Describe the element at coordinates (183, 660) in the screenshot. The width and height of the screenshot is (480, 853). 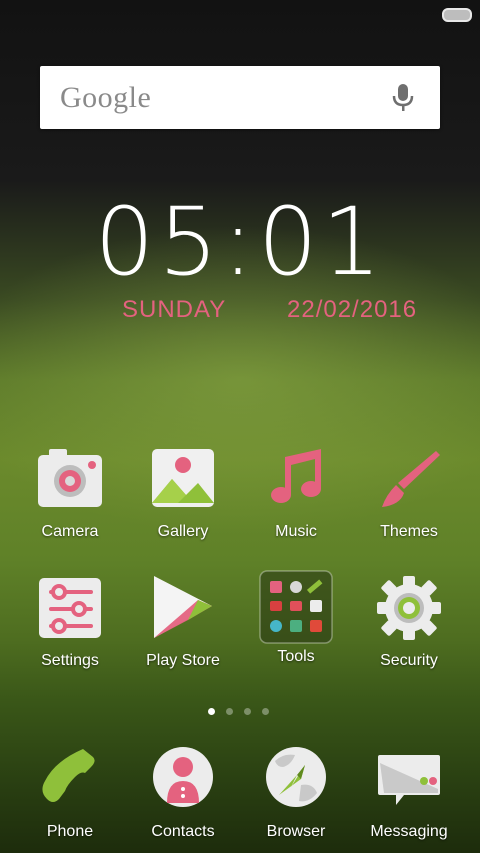
I see `app-label: Play Store` at that location.